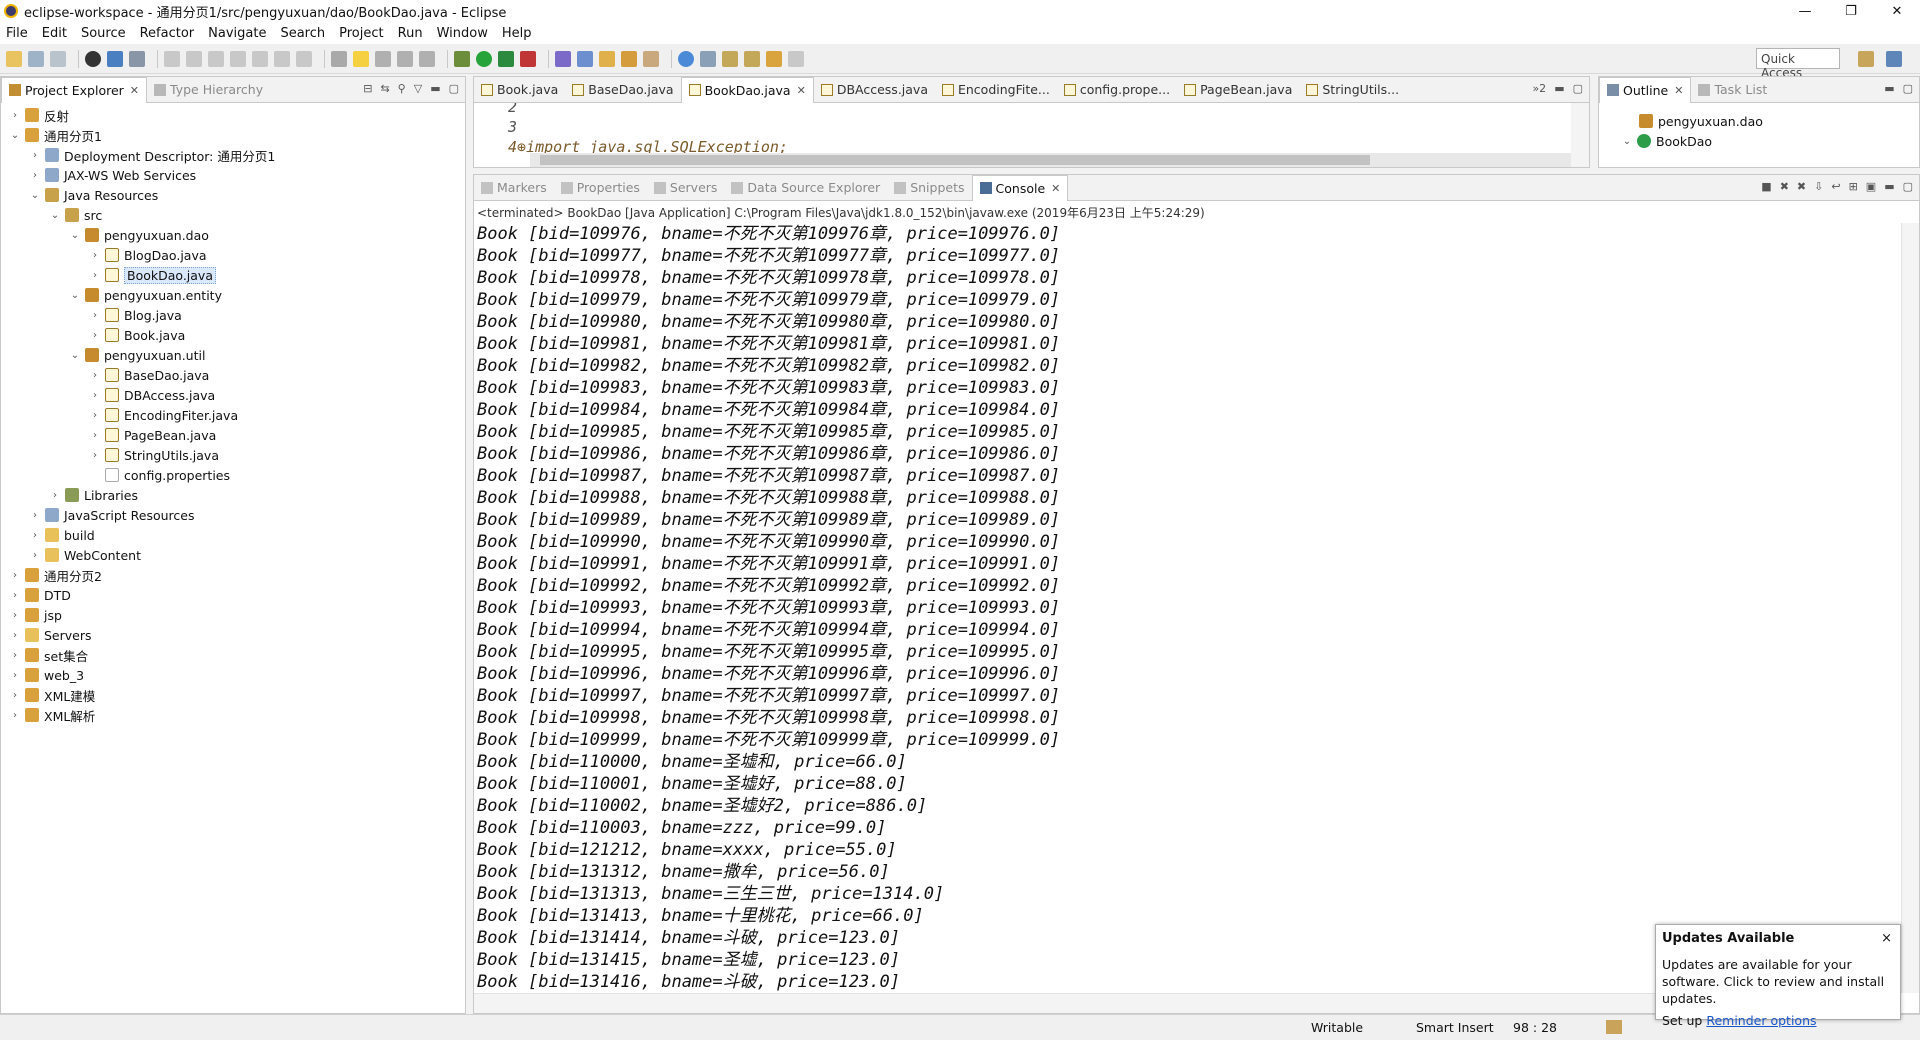 Image resolution: width=1920 pixels, height=1040 pixels. Describe the element at coordinates (929, 188) in the screenshot. I see `tab-snippets: Snippets` at that location.